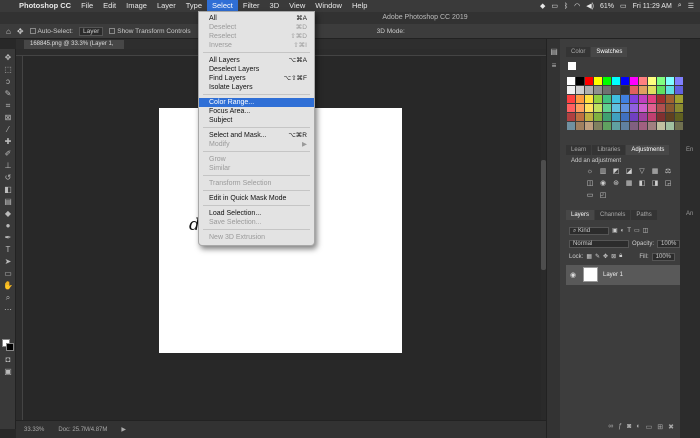 The width and height of the screenshot is (700, 438). I want to click on airplay-icon: ▭, so click(554, 6).